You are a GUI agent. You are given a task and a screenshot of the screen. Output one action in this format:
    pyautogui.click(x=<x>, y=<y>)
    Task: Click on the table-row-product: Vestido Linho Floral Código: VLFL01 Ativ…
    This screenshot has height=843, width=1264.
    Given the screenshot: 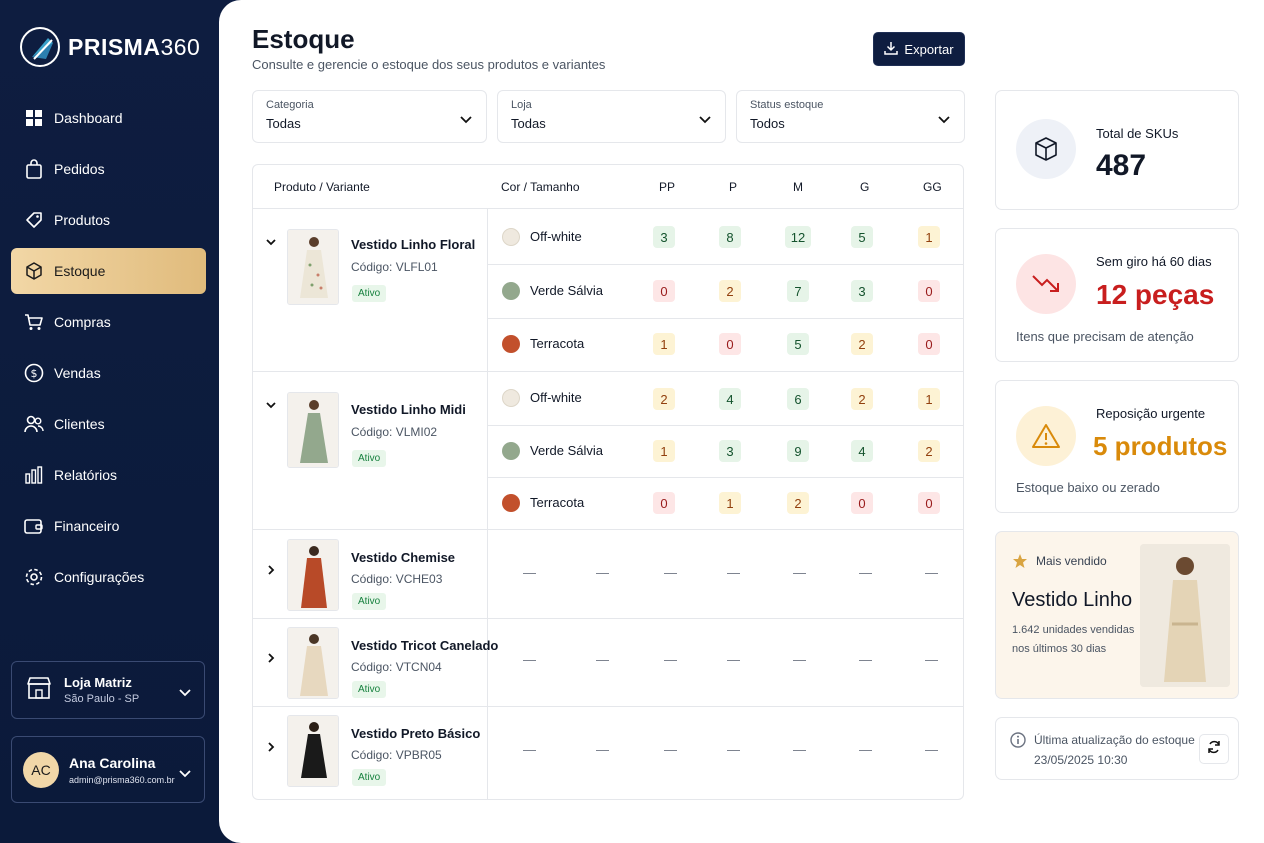 What is the action you would take?
    pyautogui.click(x=370, y=290)
    